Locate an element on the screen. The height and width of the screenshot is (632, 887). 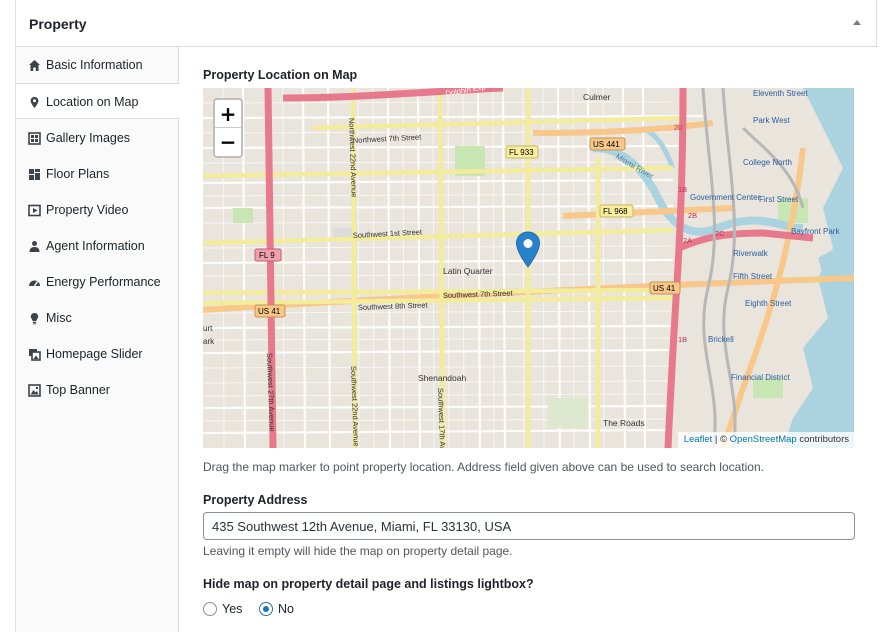
map-section-heading: Property Location on Map is located at coordinates (280, 75).